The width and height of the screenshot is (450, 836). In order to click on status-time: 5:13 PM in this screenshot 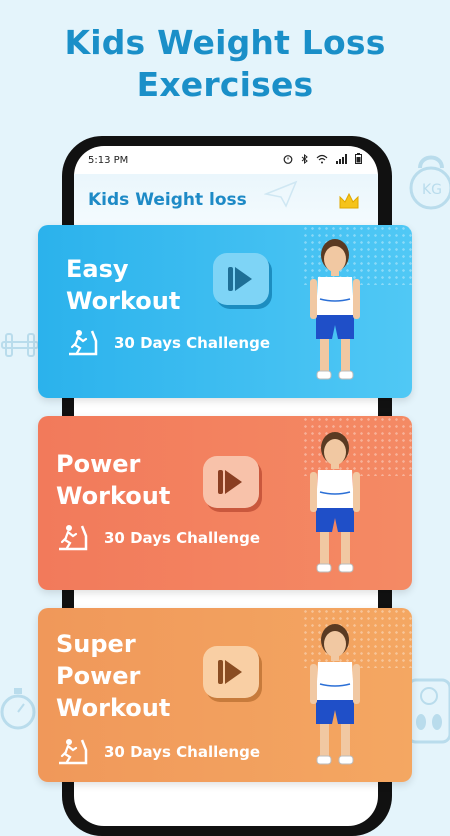, I will do `click(108, 160)`.